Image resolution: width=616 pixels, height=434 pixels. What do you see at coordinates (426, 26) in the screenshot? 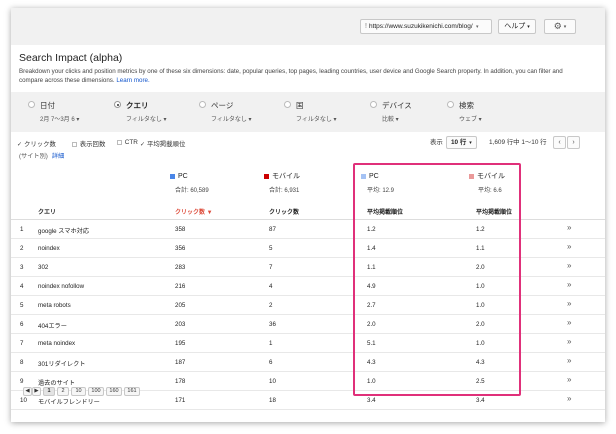
I see `property-selector: ! https://www.suzukikenichi.com/blog/ ▾` at bounding box center [426, 26].